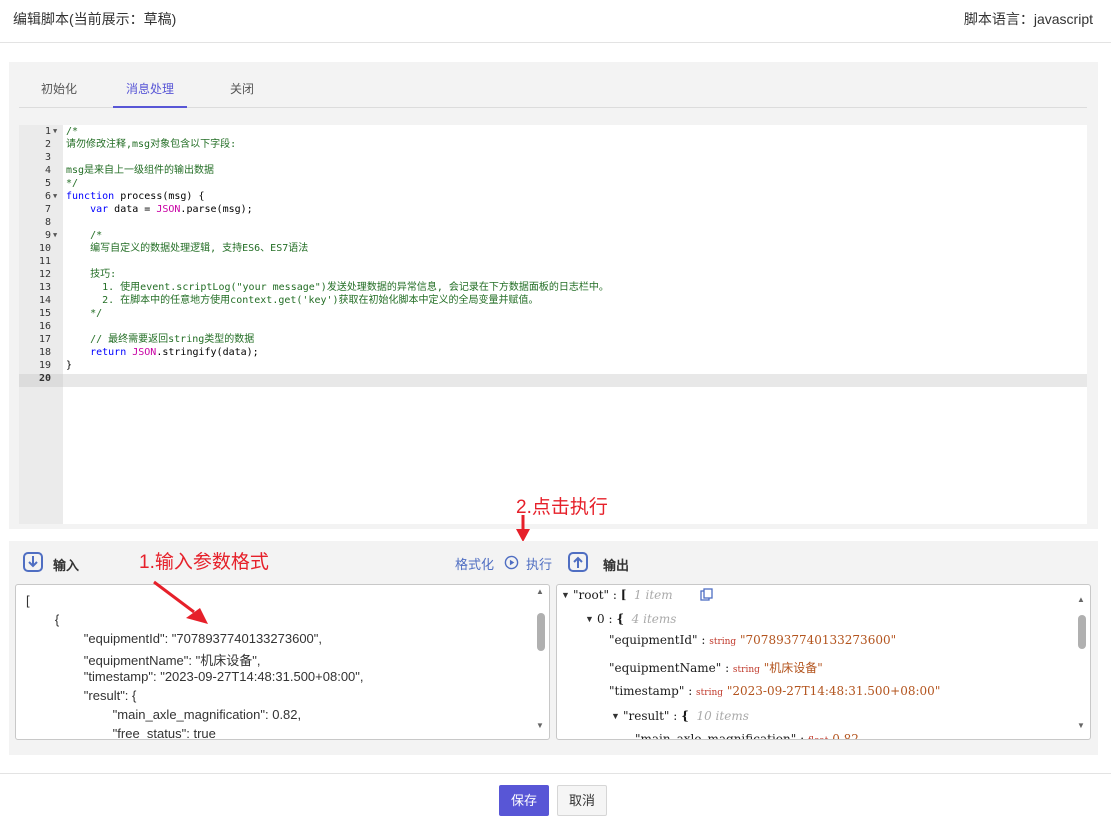 This screenshot has height=821, width=1111. What do you see at coordinates (174, 352) in the screenshot?
I see `code-line: return JSON.stringify(data);` at bounding box center [174, 352].